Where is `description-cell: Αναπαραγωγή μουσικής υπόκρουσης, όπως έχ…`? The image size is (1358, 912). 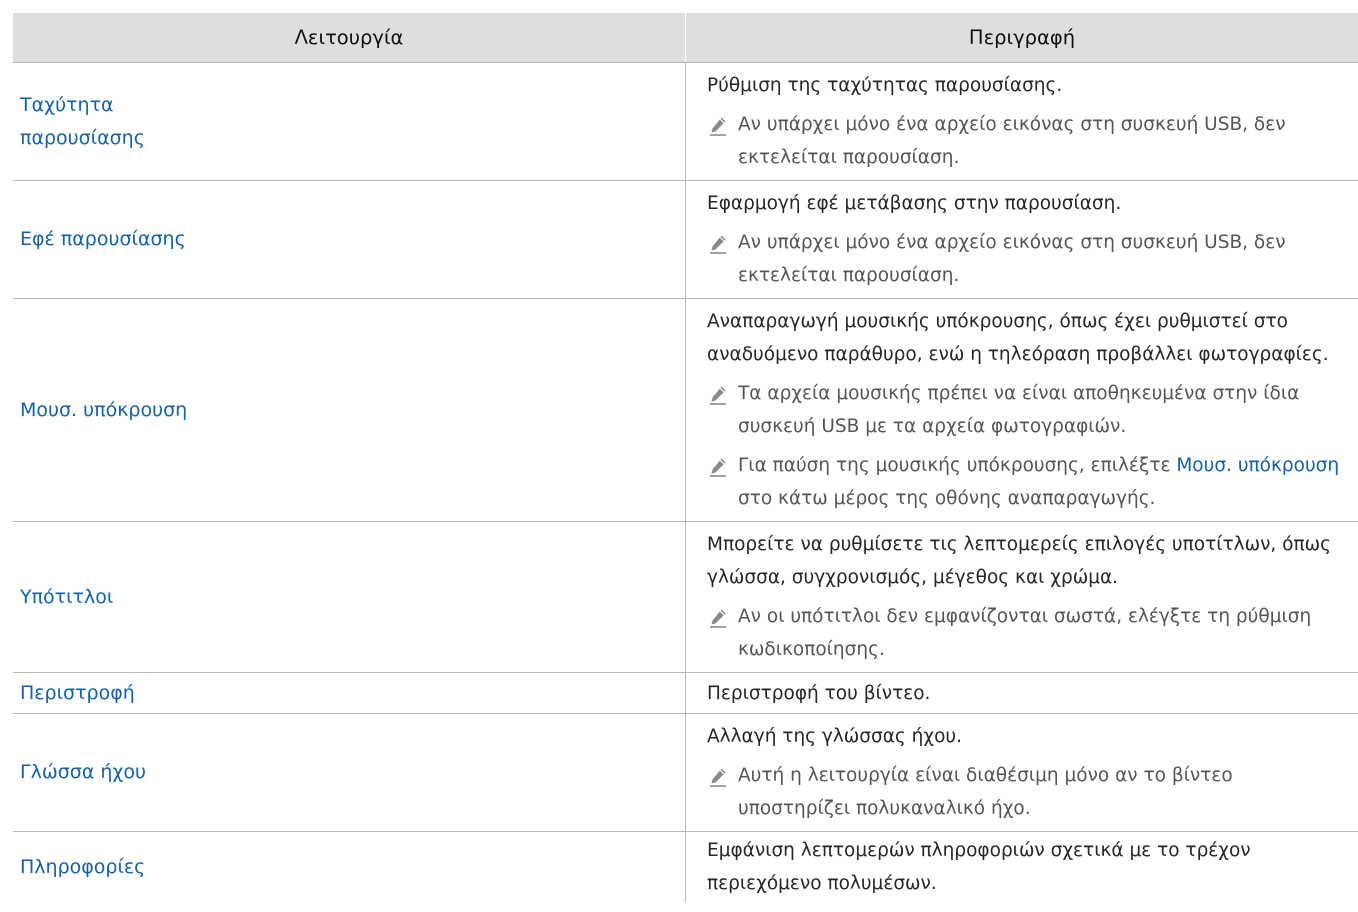
description-cell: Αναπαραγωγή μουσικής υπόκρουσης, όπως έχ… is located at coordinates (1021, 410).